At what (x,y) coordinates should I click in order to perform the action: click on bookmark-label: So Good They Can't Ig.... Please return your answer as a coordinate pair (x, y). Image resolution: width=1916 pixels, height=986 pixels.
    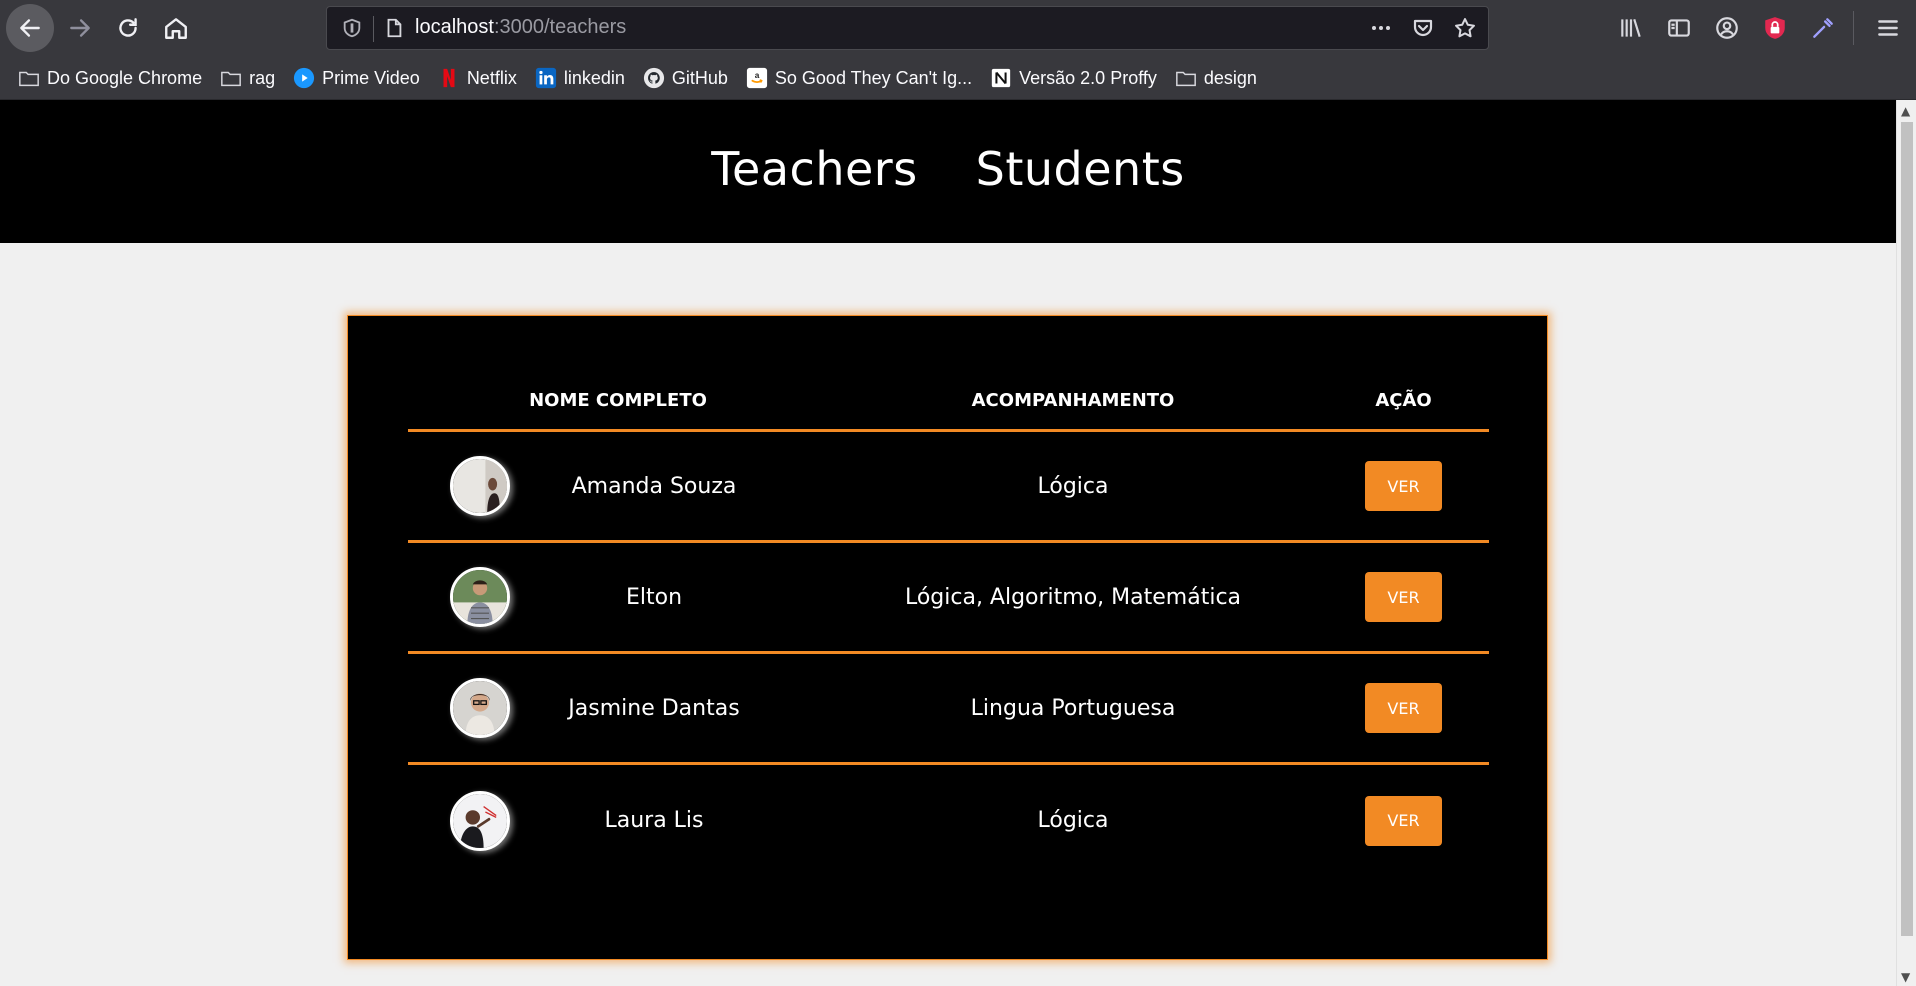
    Looking at the image, I should click on (873, 77).